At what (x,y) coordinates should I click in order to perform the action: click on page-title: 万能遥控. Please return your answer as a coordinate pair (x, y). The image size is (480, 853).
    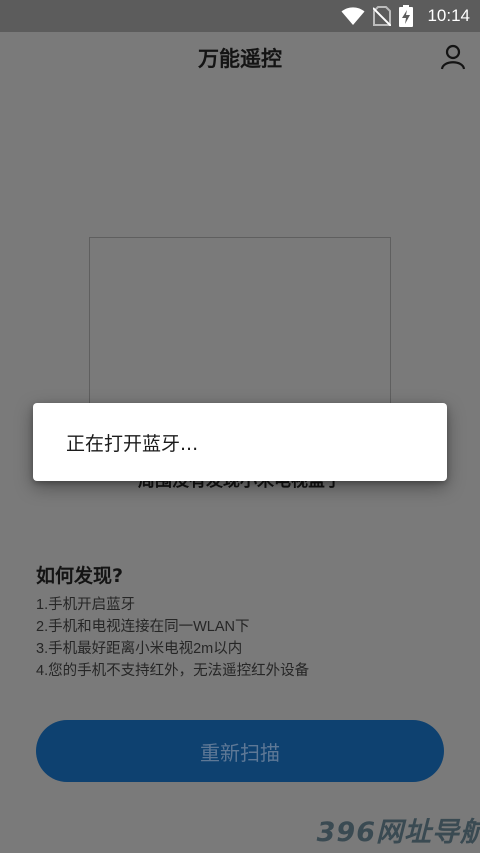
    Looking at the image, I should click on (240, 59).